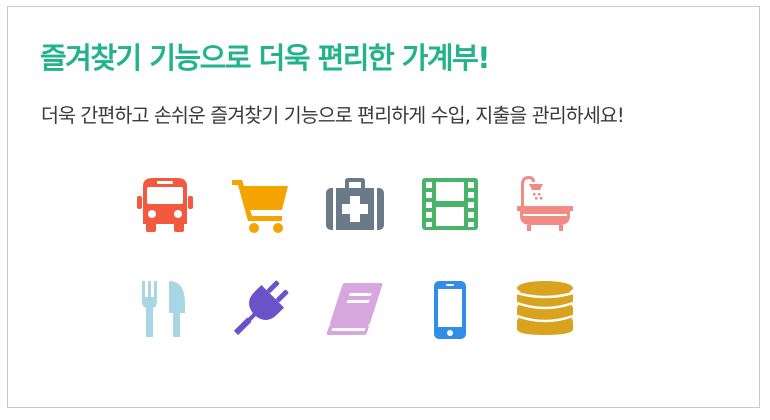 Image resolution: width=770 pixels, height=420 pixels. Describe the element at coordinates (260, 206) in the screenshot. I see `shopping-cart-icon` at that location.